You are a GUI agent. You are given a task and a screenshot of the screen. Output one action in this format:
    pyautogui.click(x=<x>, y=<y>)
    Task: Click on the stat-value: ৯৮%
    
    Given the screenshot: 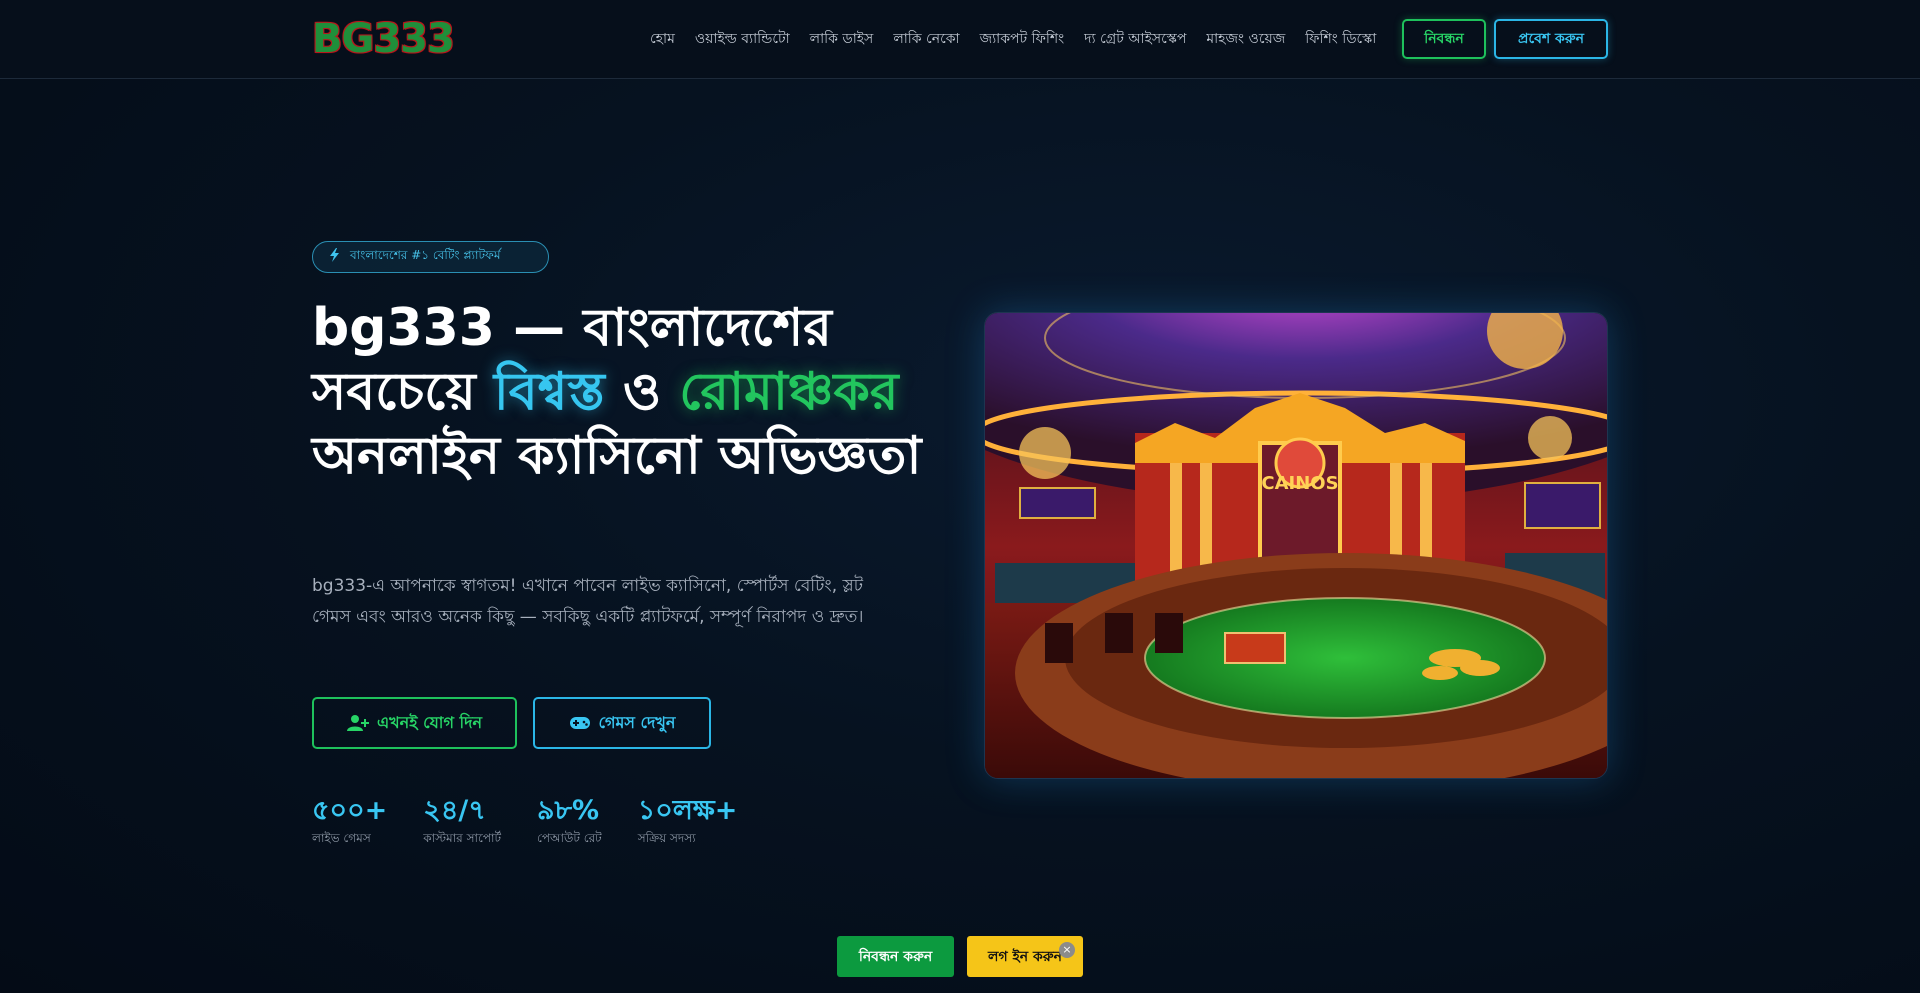 What is the action you would take?
    pyautogui.click(x=568, y=810)
    